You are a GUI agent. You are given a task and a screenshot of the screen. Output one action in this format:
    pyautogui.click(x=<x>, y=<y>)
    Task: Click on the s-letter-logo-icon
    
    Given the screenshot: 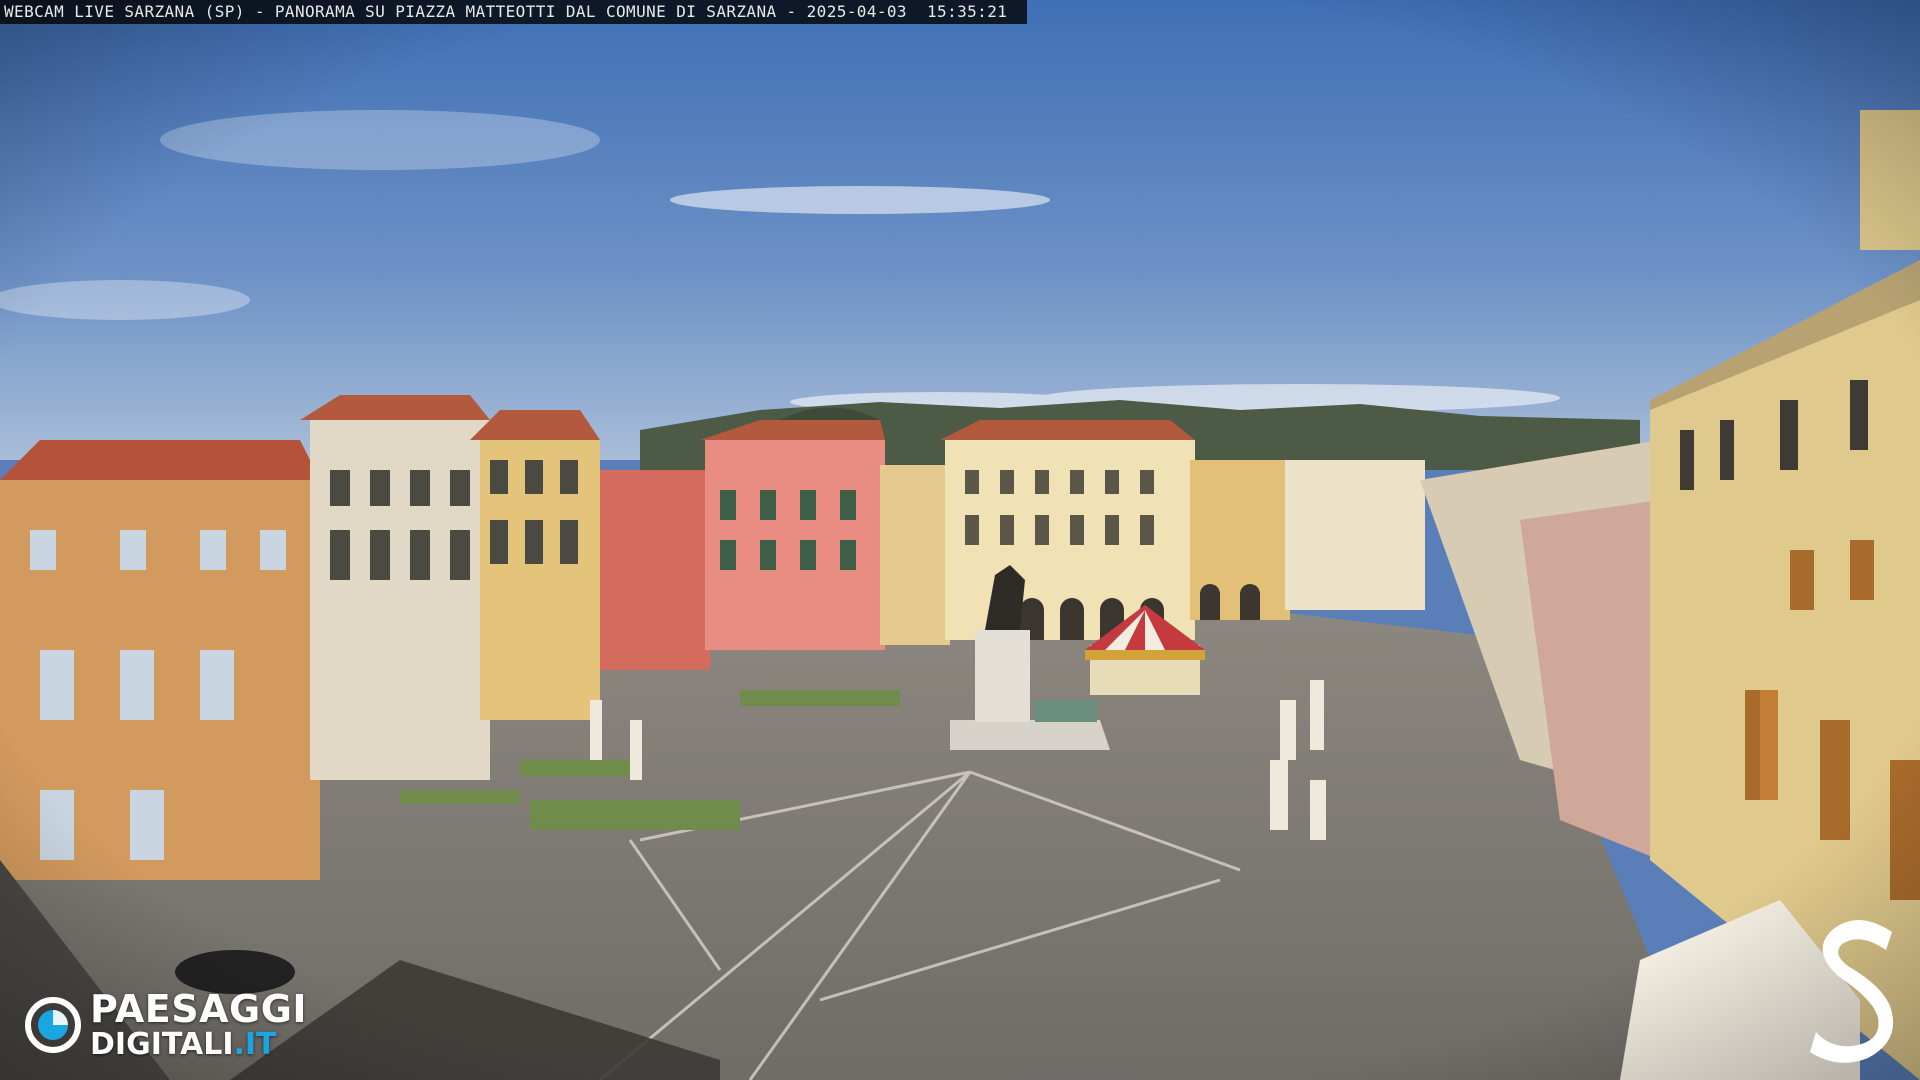 What is the action you would take?
    pyautogui.click(x=1856, y=989)
    